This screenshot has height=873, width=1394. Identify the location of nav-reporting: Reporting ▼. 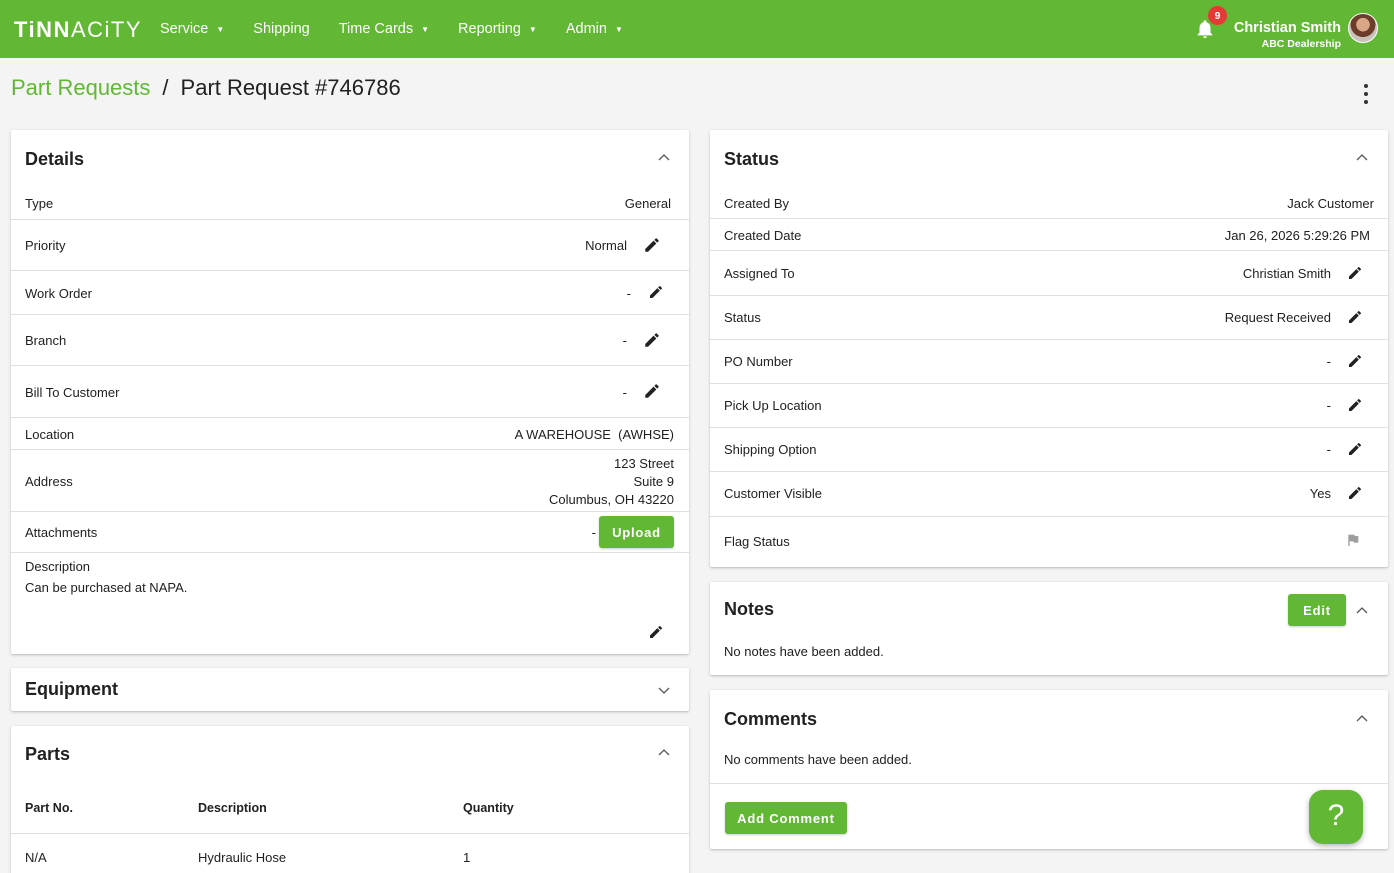
(497, 29).